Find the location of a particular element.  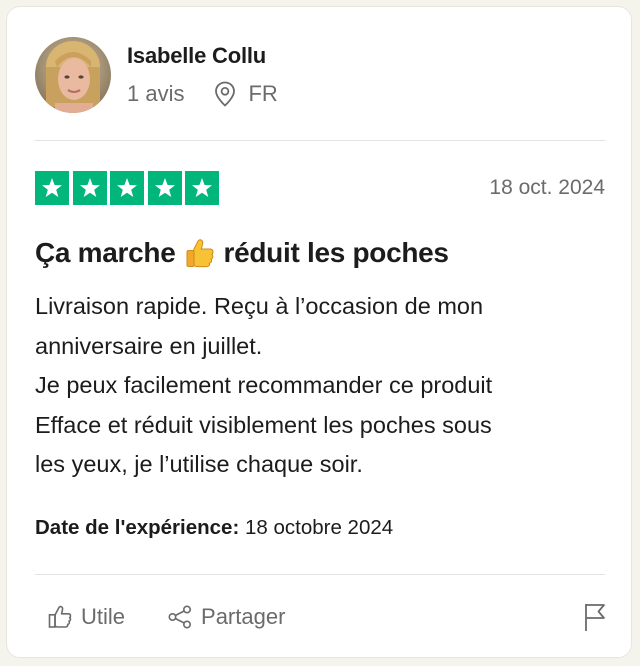

reviewer-header: Isabelle Collu 1 avis FR is located at coordinates (156, 75).